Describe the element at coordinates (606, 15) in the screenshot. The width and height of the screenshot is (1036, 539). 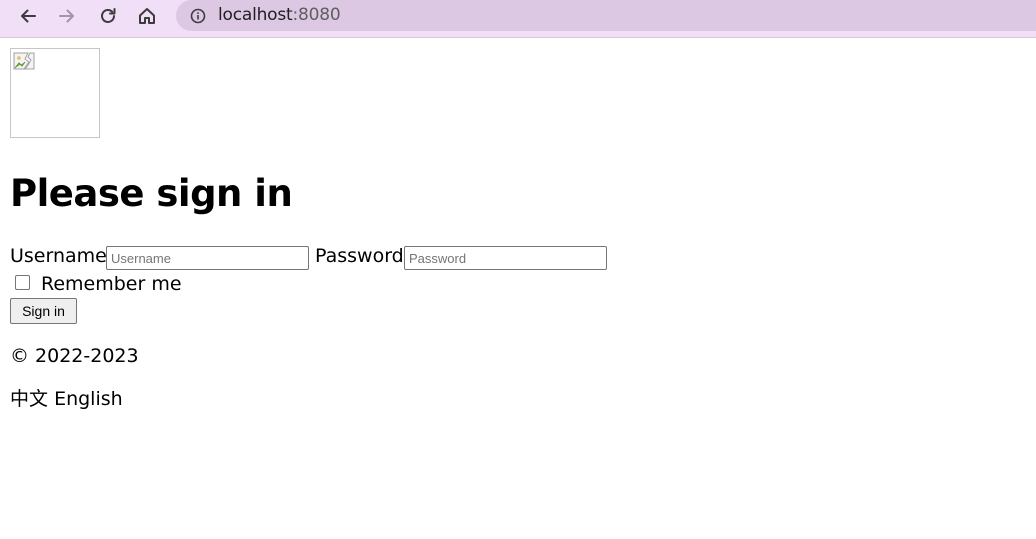
I see `address-bar: localhost:8080` at that location.